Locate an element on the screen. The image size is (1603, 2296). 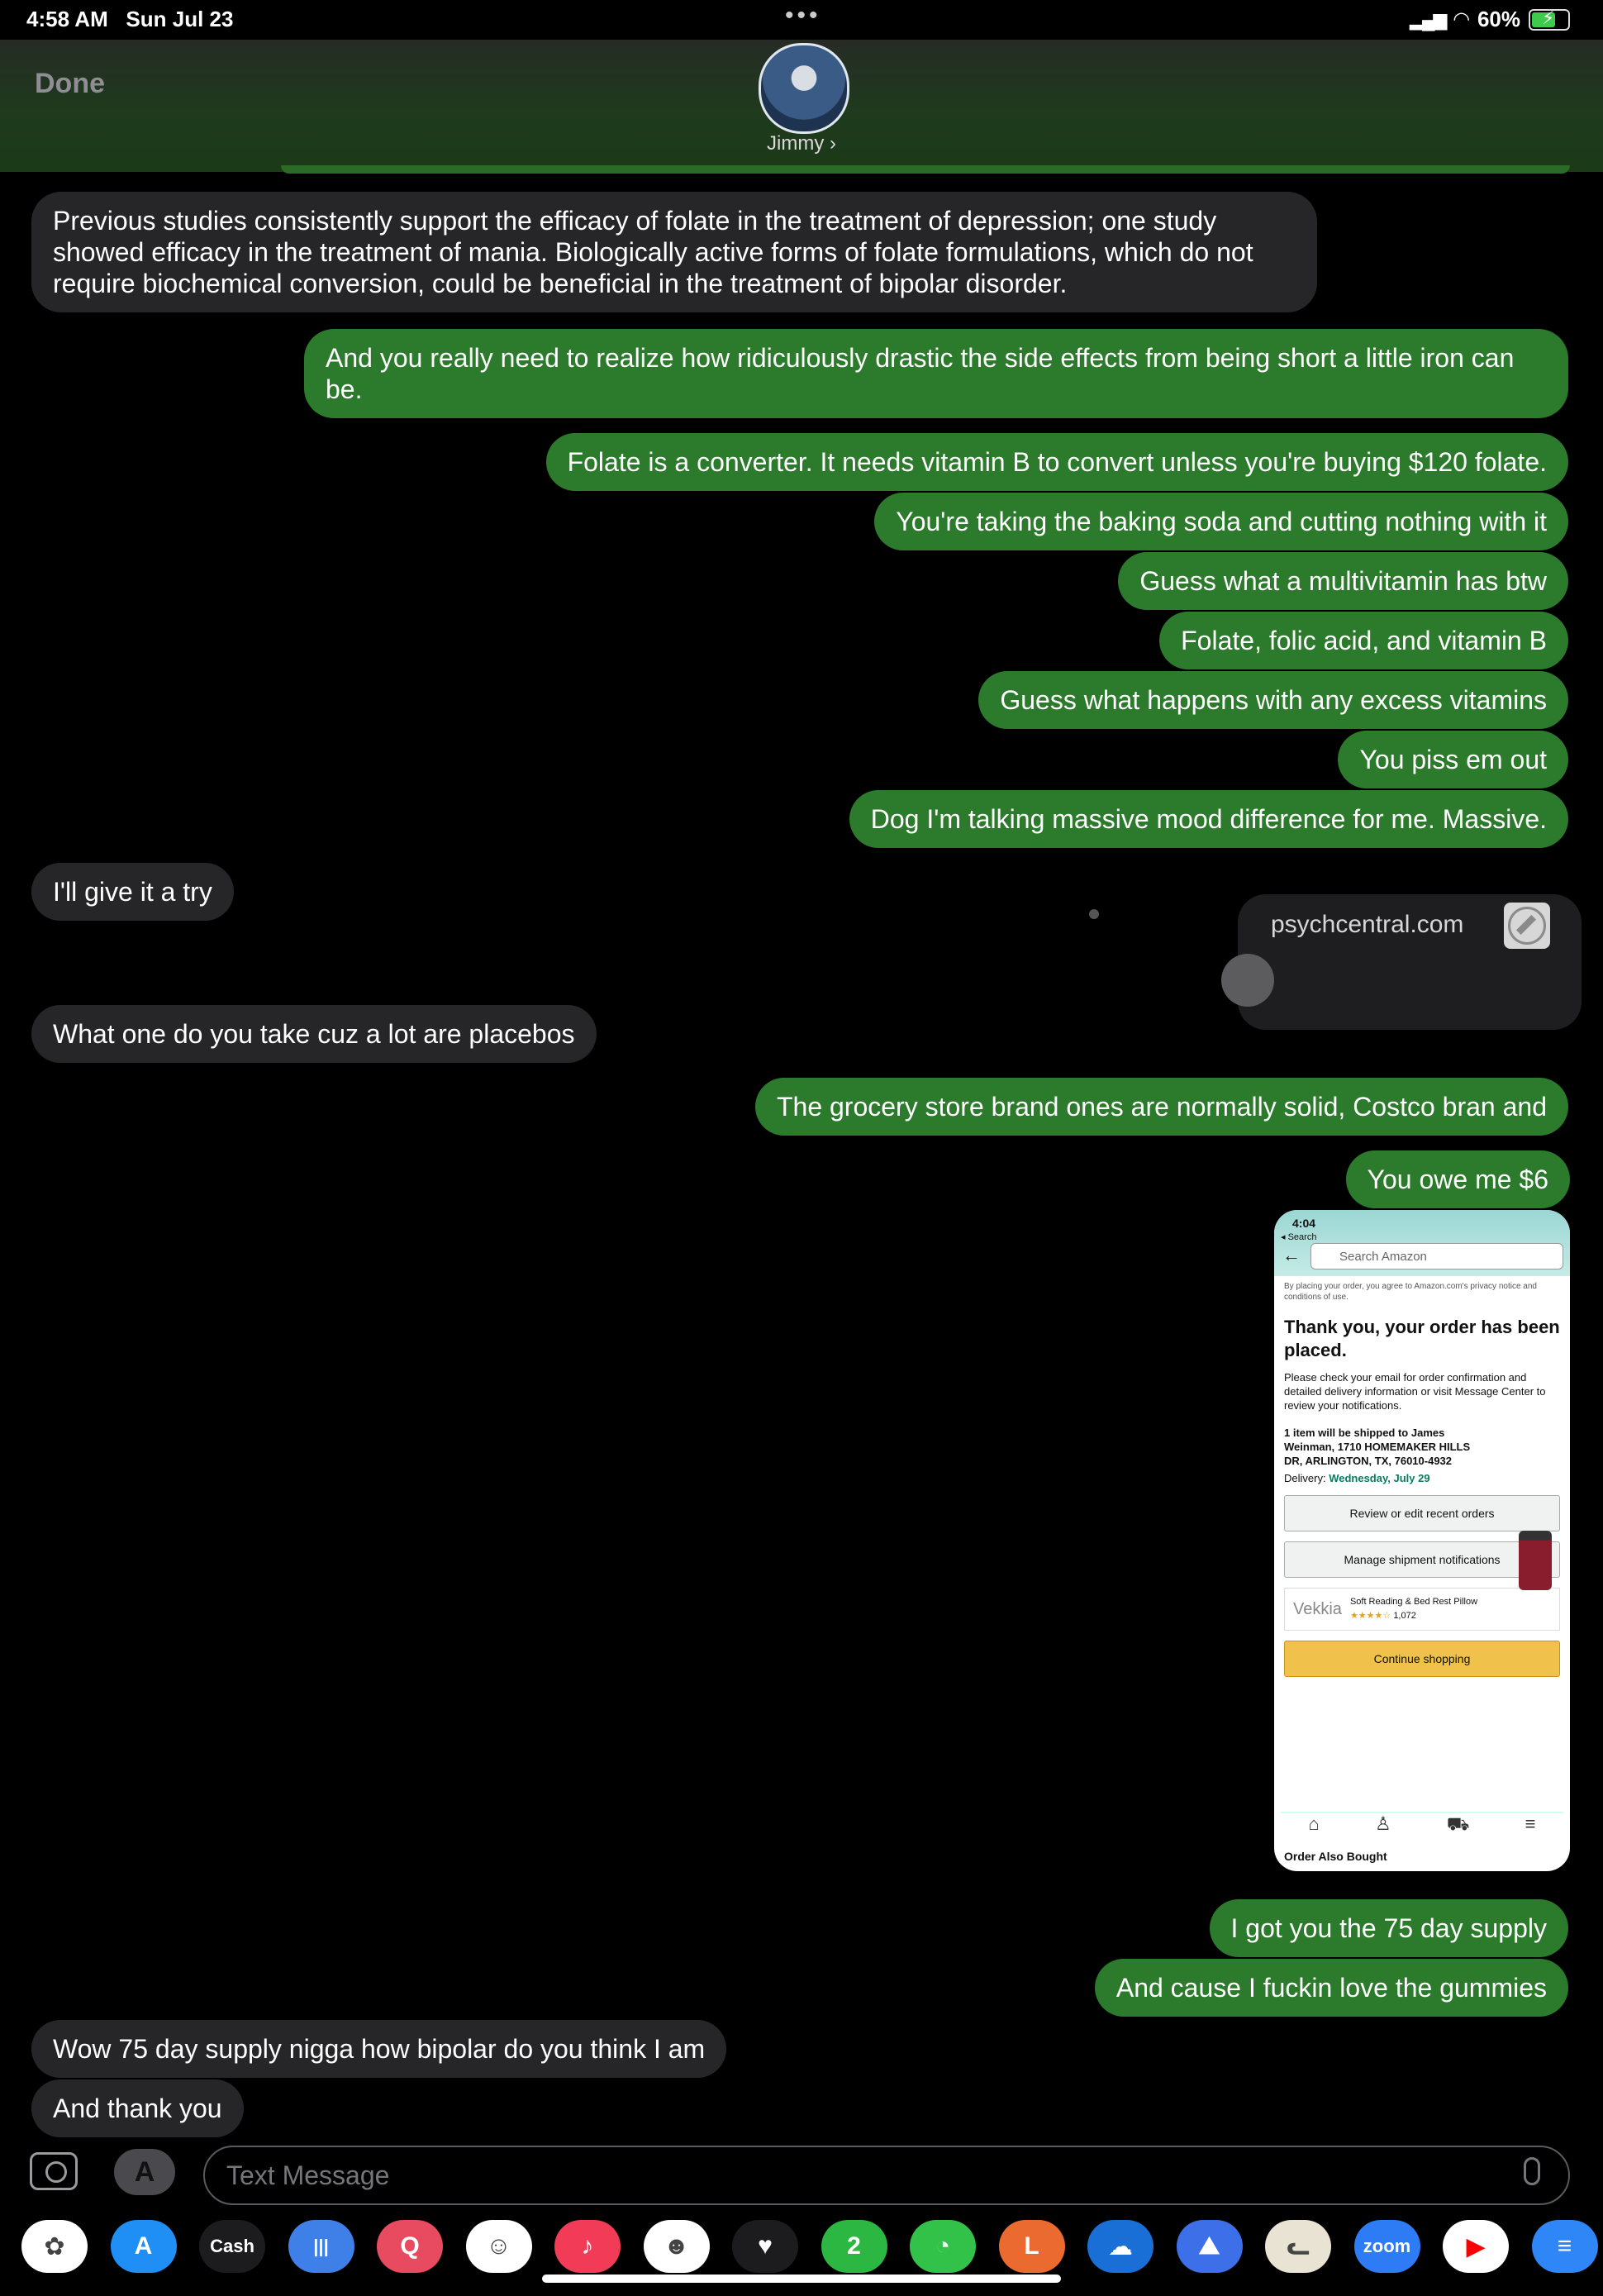
touch-indicator is located at coordinates (1247, 980).